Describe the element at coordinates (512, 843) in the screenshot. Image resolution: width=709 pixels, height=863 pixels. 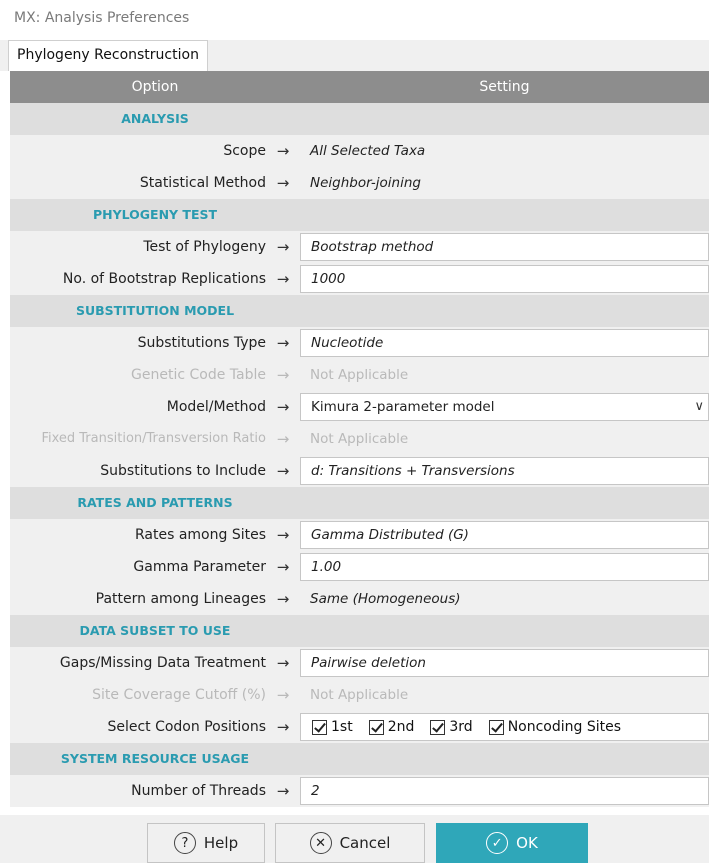
I see `ok-button: ✓ OK` at that location.